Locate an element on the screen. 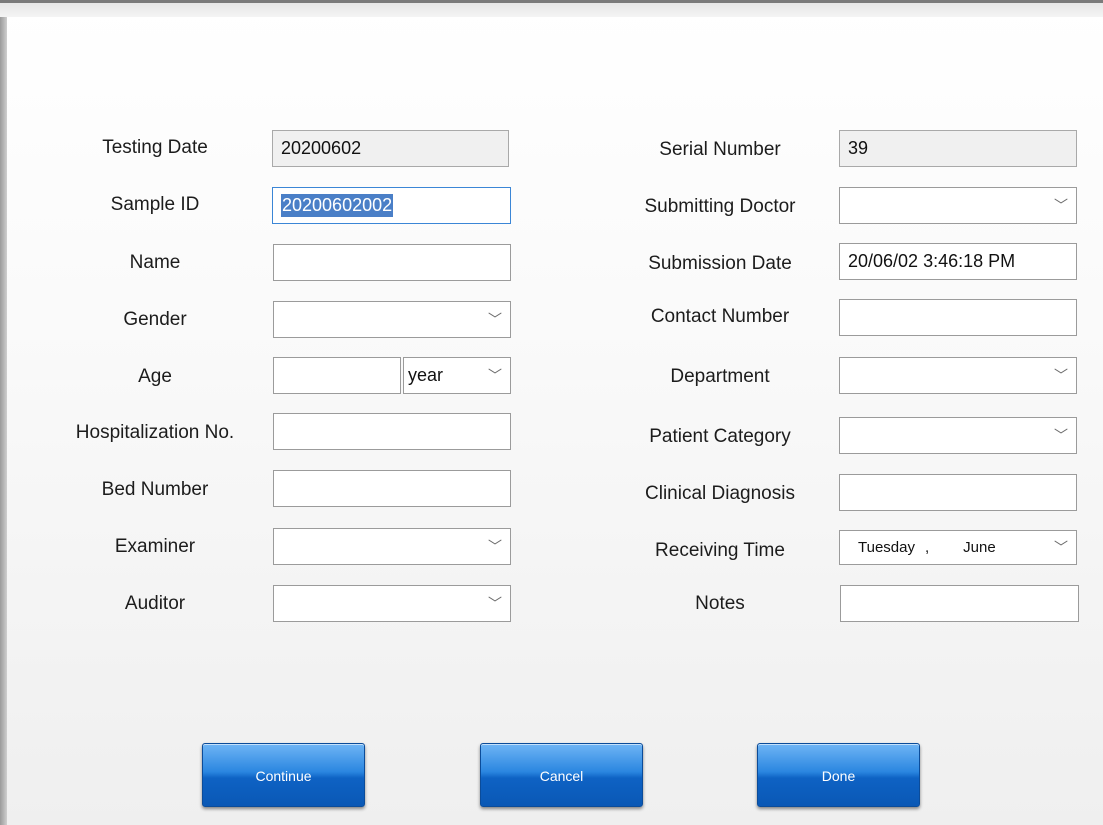  testing-date-value: 20200602 is located at coordinates (321, 148).